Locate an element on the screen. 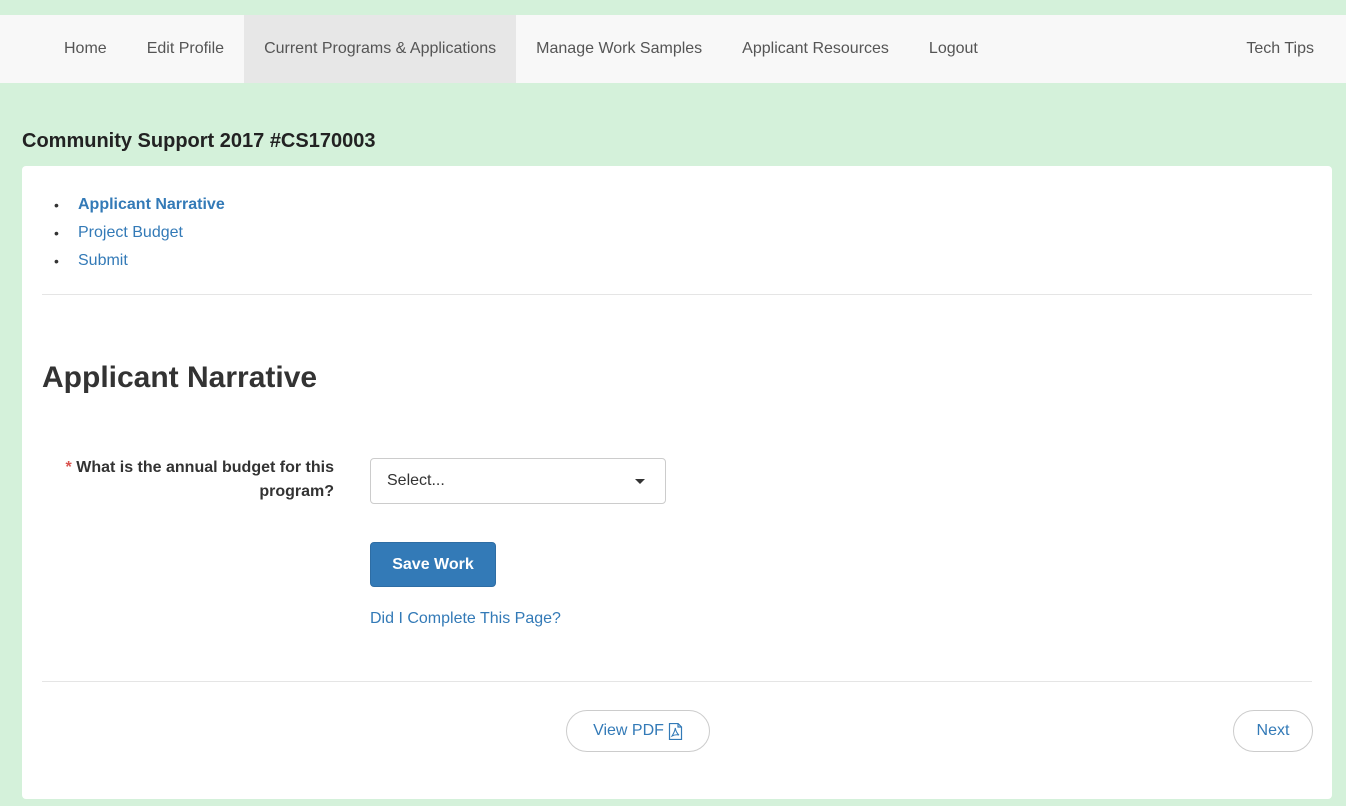 The height and width of the screenshot is (806, 1346). nav-home: Home is located at coordinates (85, 49).